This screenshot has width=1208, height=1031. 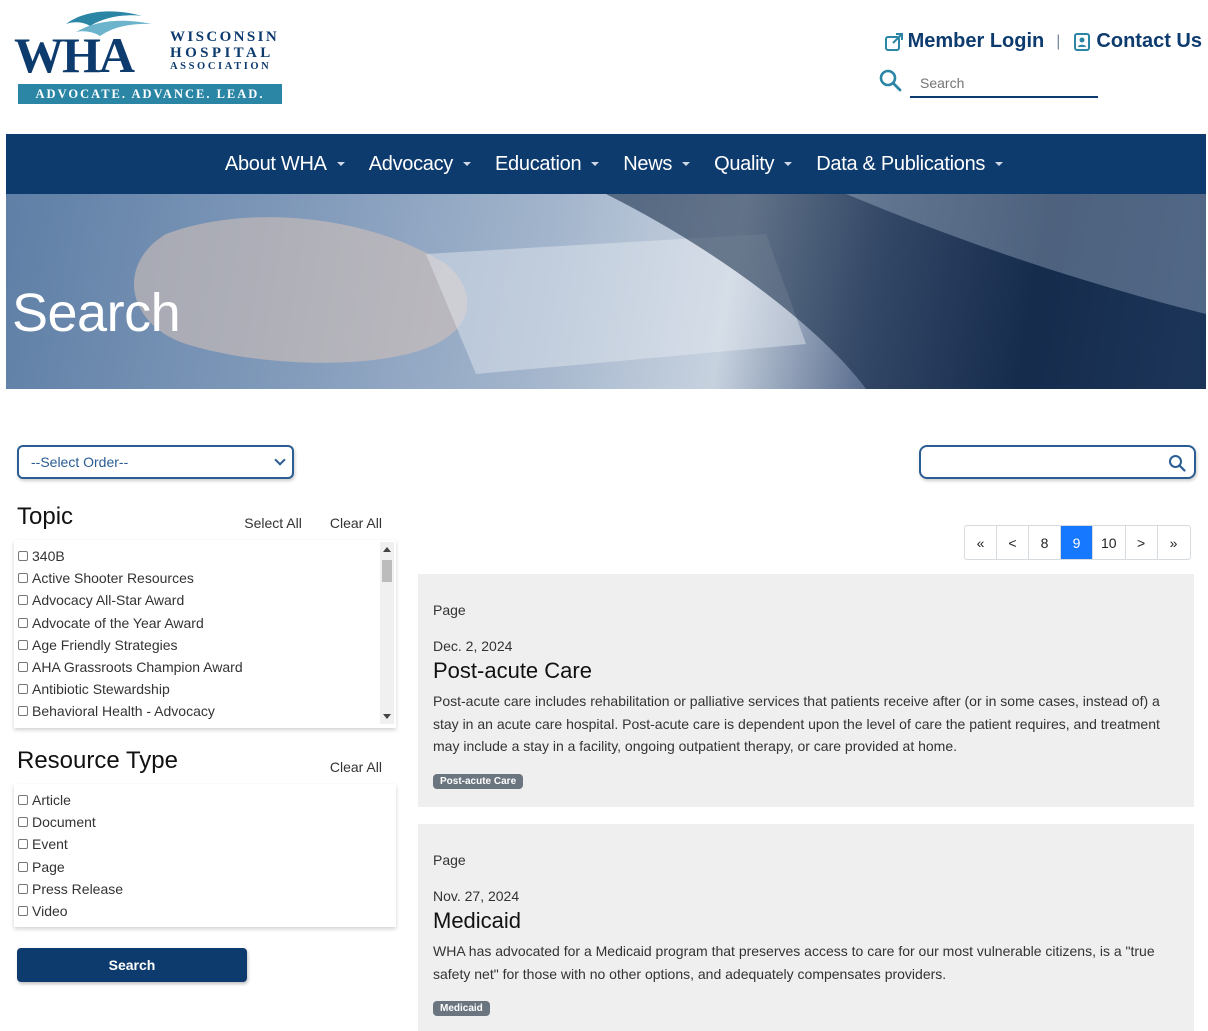 What do you see at coordinates (196, 689) in the screenshot?
I see `topic-option: Antibiotic Stewardship` at bounding box center [196, 689].